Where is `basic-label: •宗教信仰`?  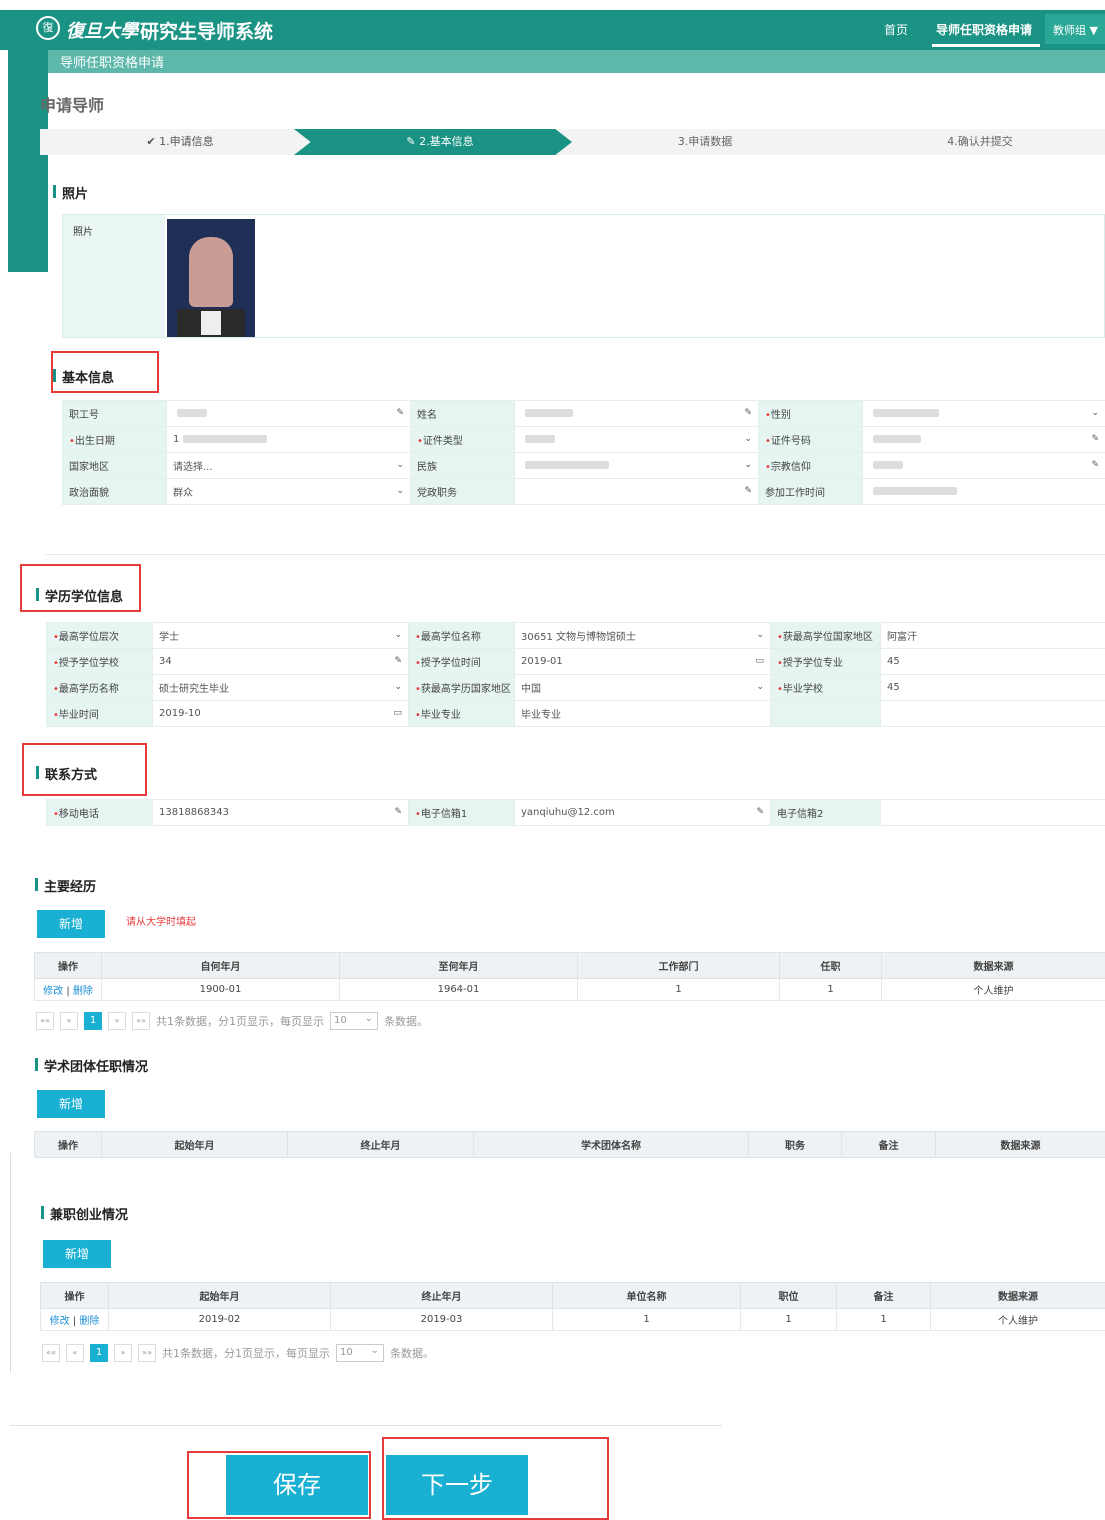 basic-label: •宗教信仰 is located at coordinates (810, 465).